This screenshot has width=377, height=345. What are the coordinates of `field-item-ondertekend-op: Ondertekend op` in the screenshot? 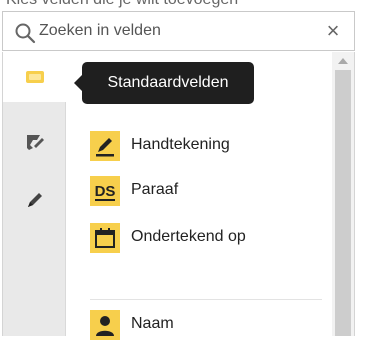 It's located at (200, 238).